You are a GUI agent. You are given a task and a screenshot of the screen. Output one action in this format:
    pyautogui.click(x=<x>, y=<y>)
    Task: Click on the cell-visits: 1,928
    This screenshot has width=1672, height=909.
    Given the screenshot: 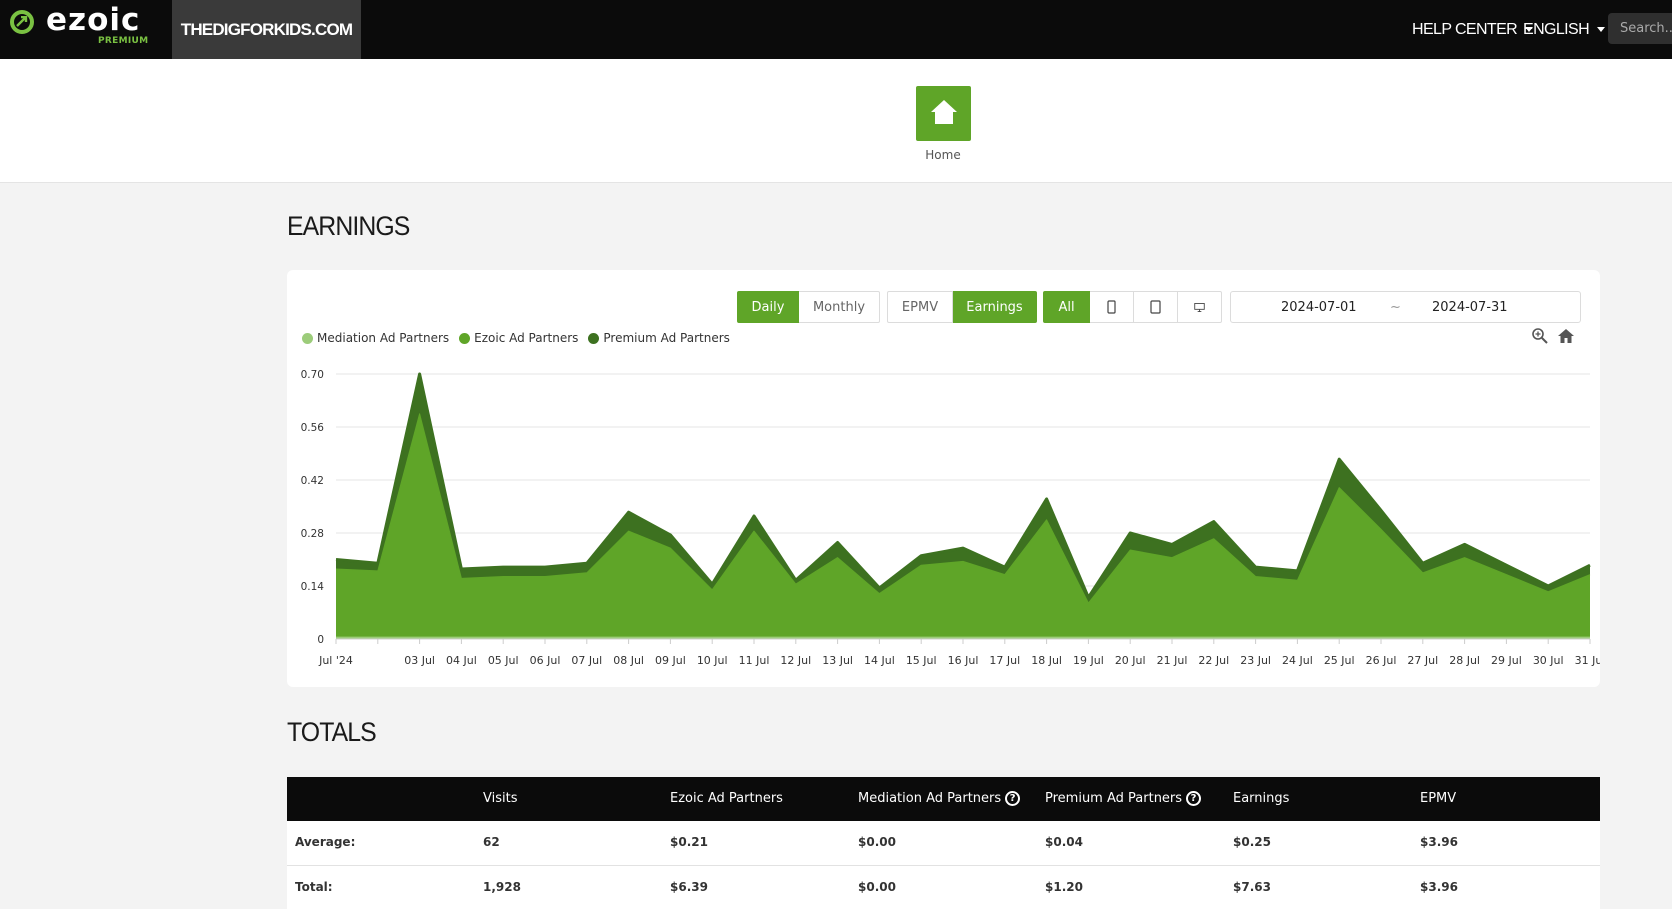 What is the action you would take?
    pyautogui.click(x=502, y=887)
    